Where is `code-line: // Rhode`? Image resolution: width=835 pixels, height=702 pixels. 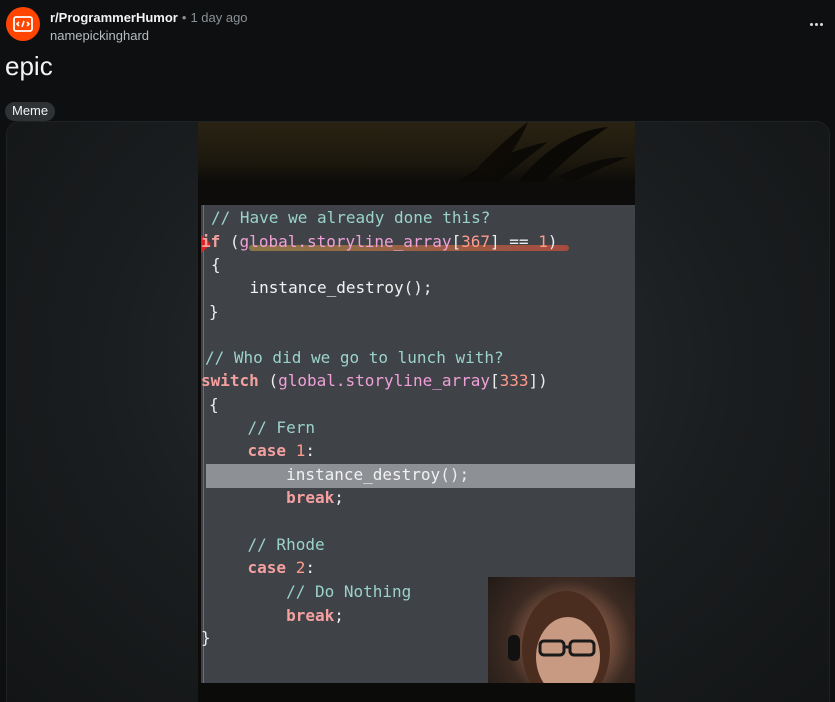
code-line: // Rhode is located at coordinates (267, 545).